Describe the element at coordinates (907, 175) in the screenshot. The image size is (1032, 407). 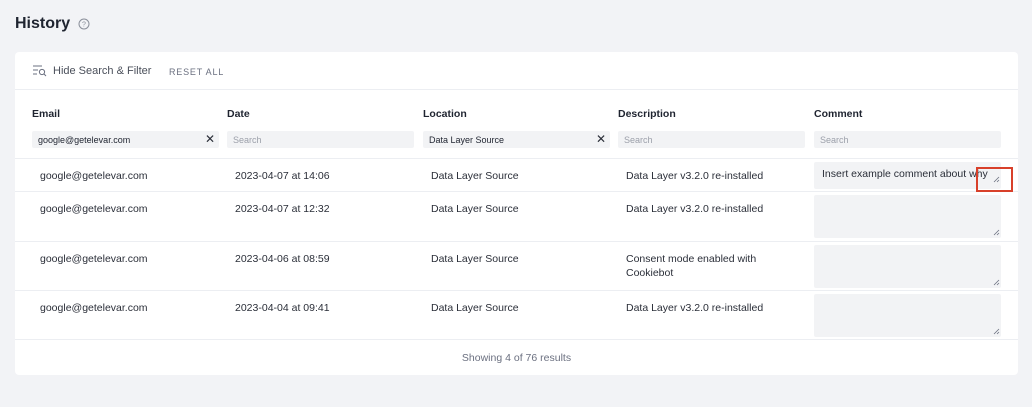
I see `comment-textarea: Insert example comment about why` at that location.